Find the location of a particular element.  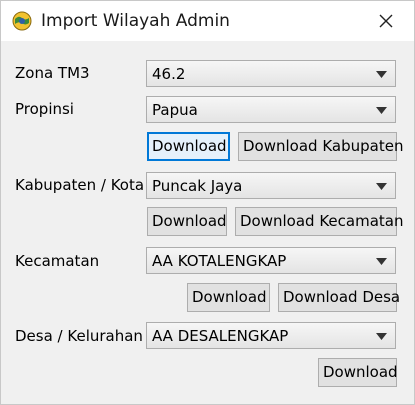

close-button is located at coordinates (386, 21).